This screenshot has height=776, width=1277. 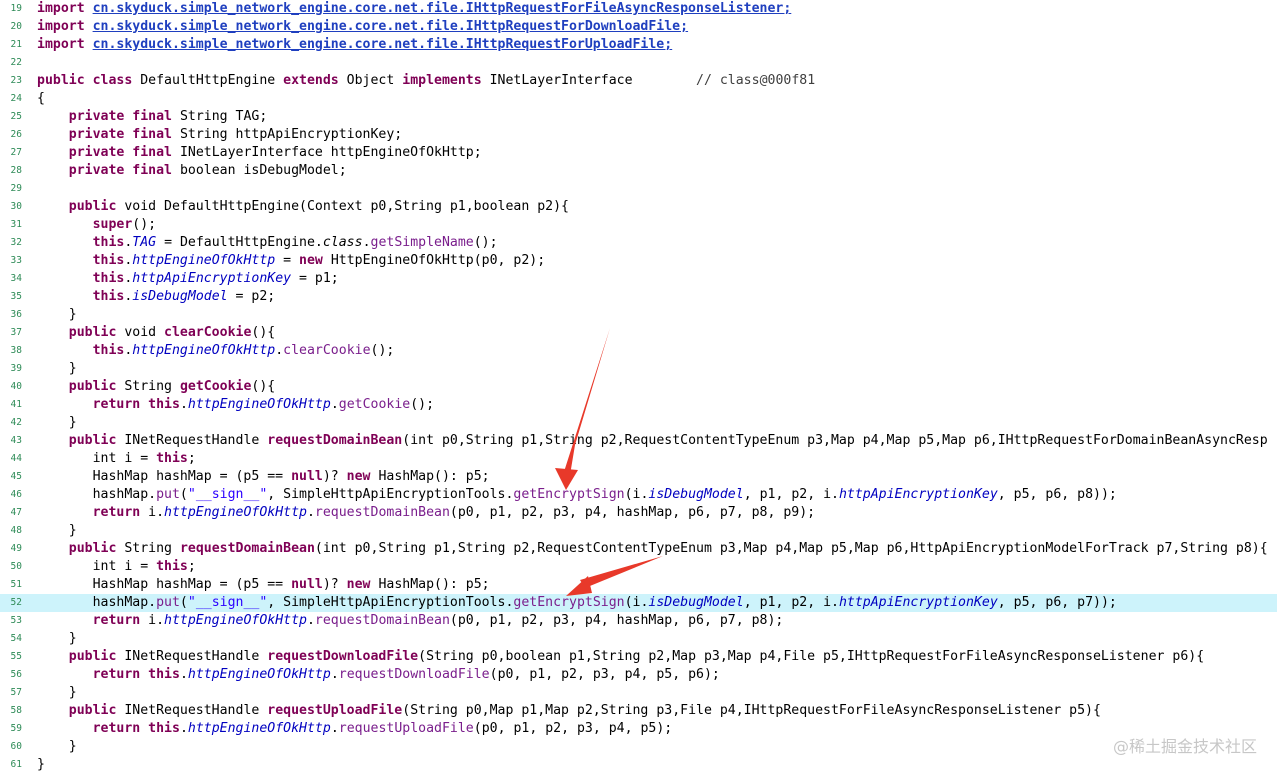 I want to click on annotation-arrows, so click(x=609, y=462).